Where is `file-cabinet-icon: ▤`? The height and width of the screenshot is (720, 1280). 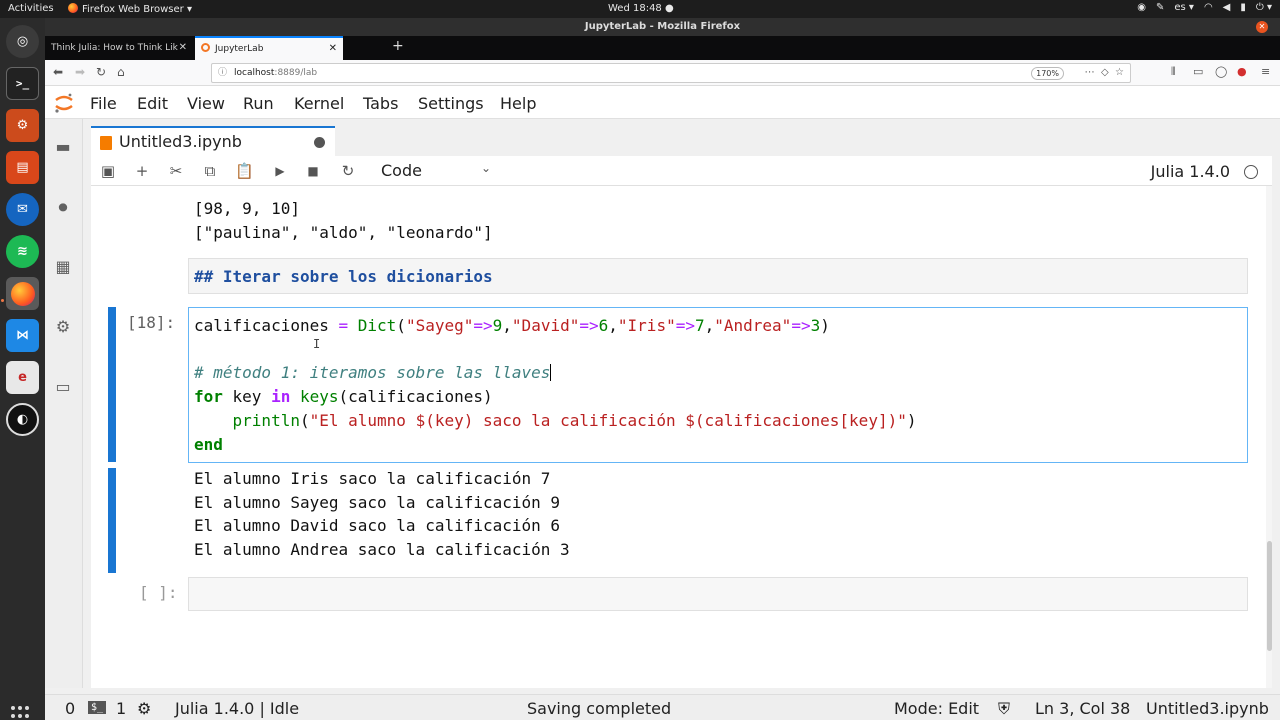 file-cabinet-icon: ▤ is located at coordinates (22, 167).